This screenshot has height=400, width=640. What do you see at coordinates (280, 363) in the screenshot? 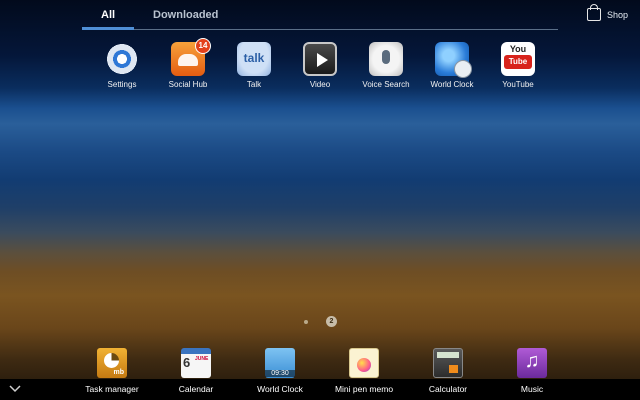
I see `world-clock-icon: 09:30` at bounding box center [280, 363].